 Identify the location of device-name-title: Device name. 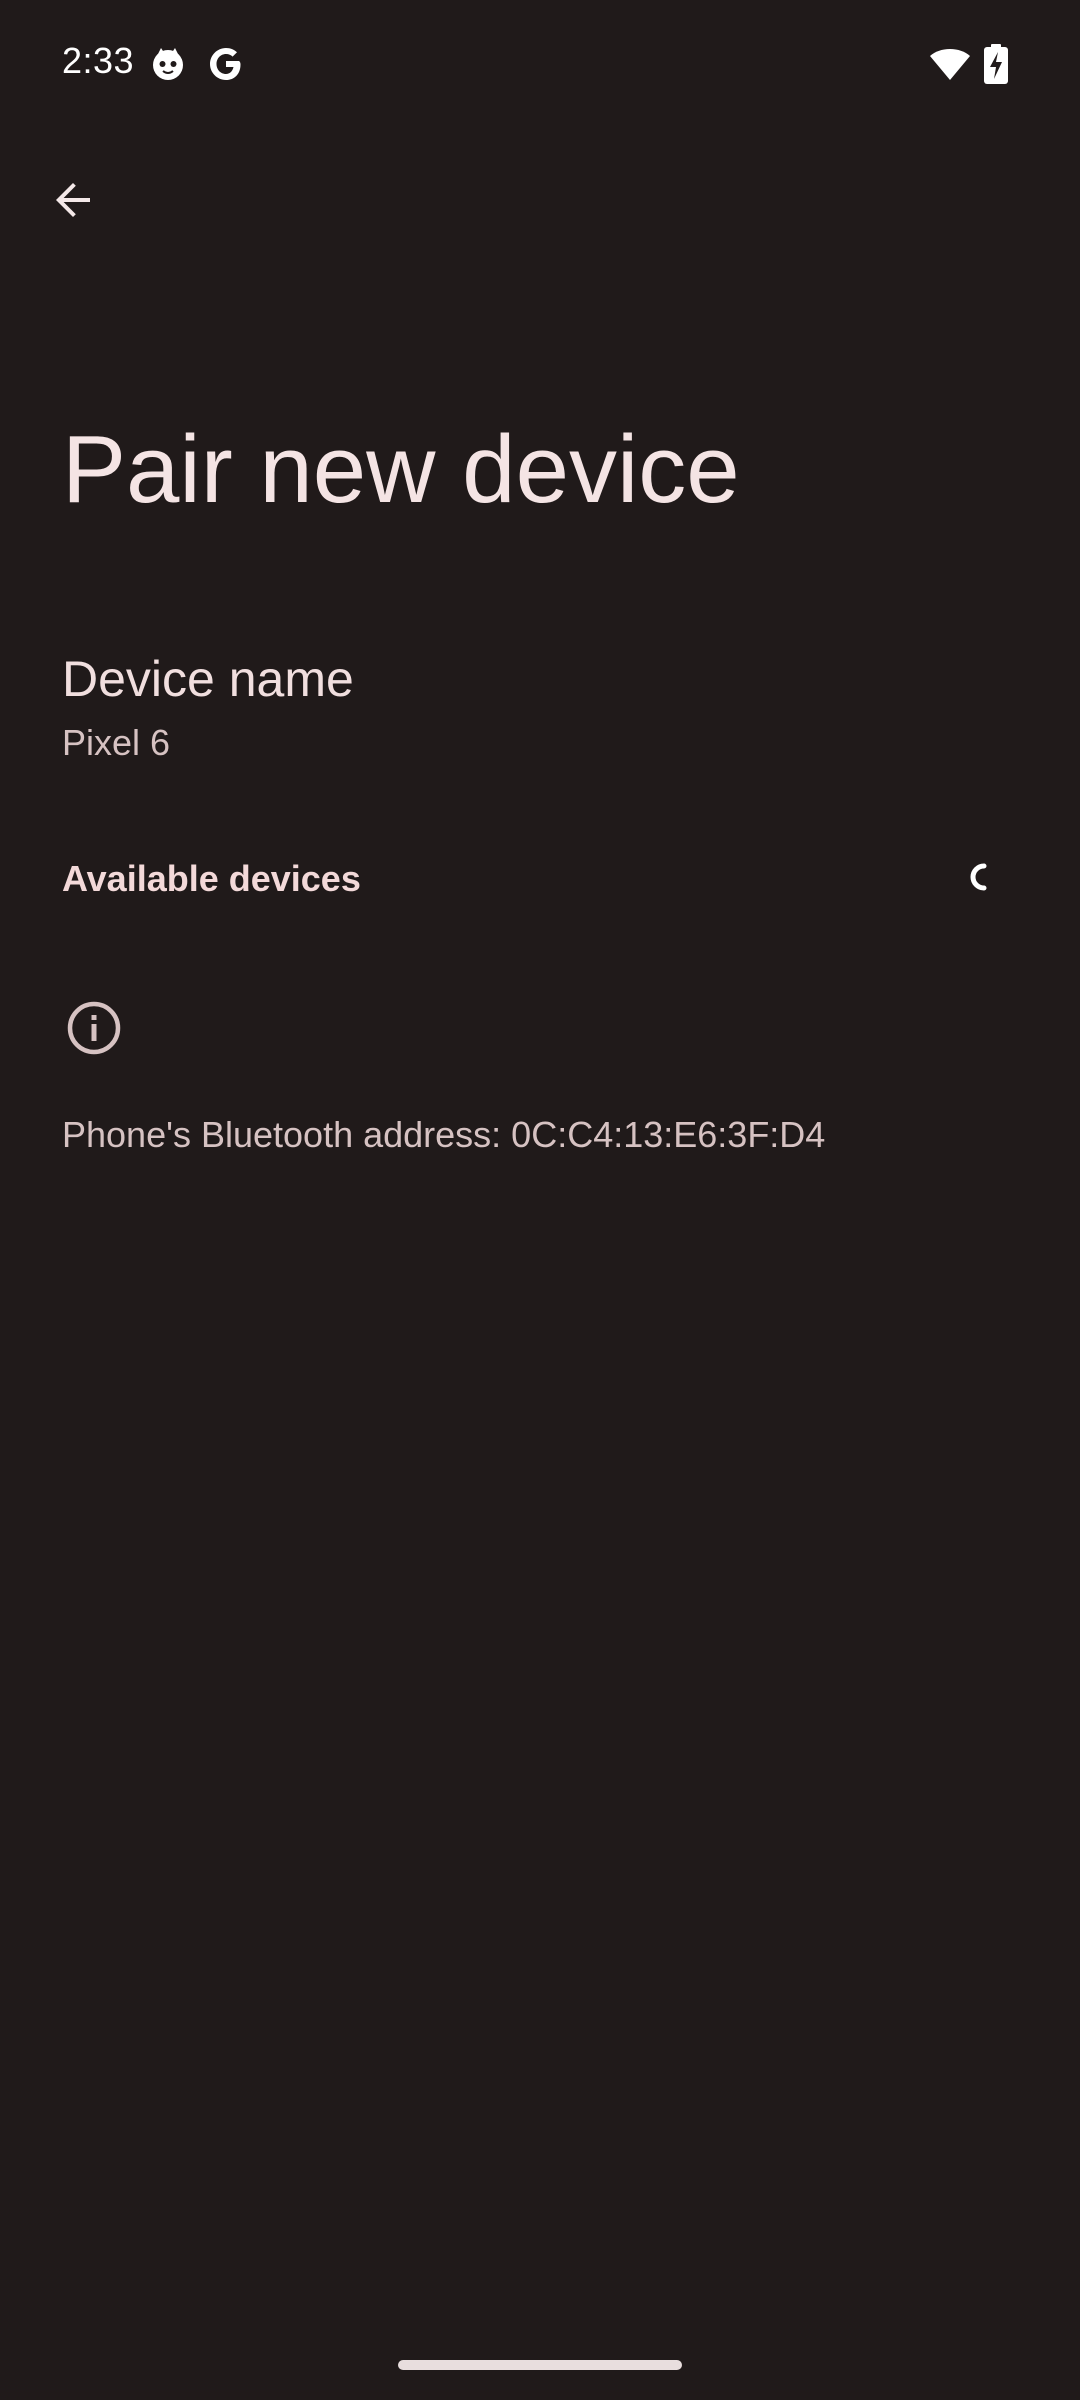
(208, 679).